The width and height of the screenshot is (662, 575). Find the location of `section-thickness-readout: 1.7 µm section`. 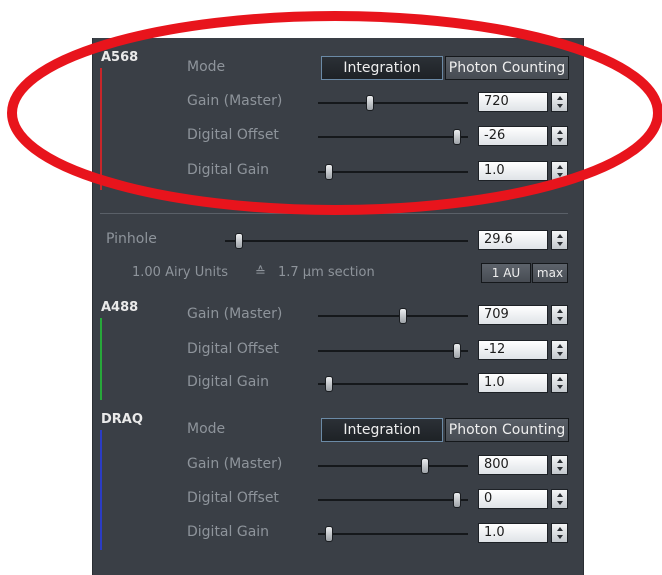

section-thickness-readout: 1.7 µm section is located at coordinates (326, 272).